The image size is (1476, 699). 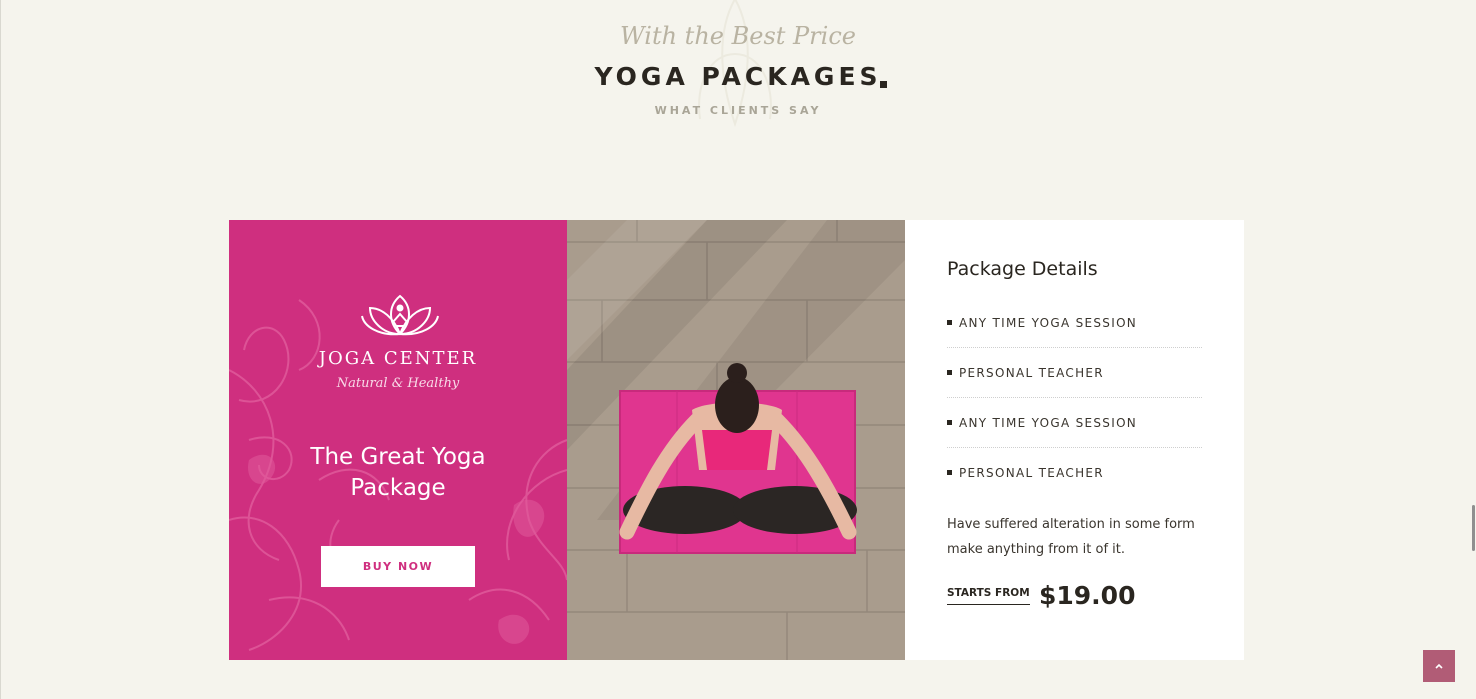 I want to click on section-script-title: With the Best Price, so click(x=738, y=36).